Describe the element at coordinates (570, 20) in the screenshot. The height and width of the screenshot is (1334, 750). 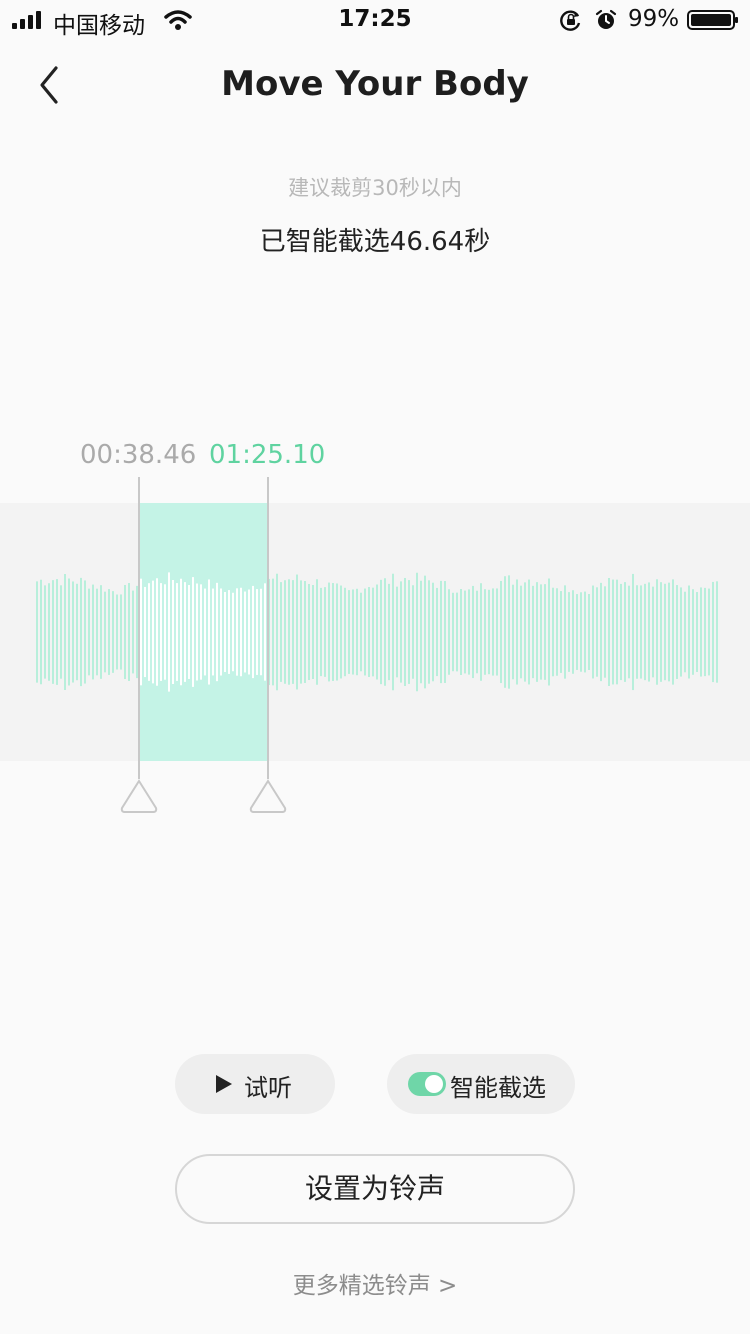
I see `rotation-lock-icon` at that location.